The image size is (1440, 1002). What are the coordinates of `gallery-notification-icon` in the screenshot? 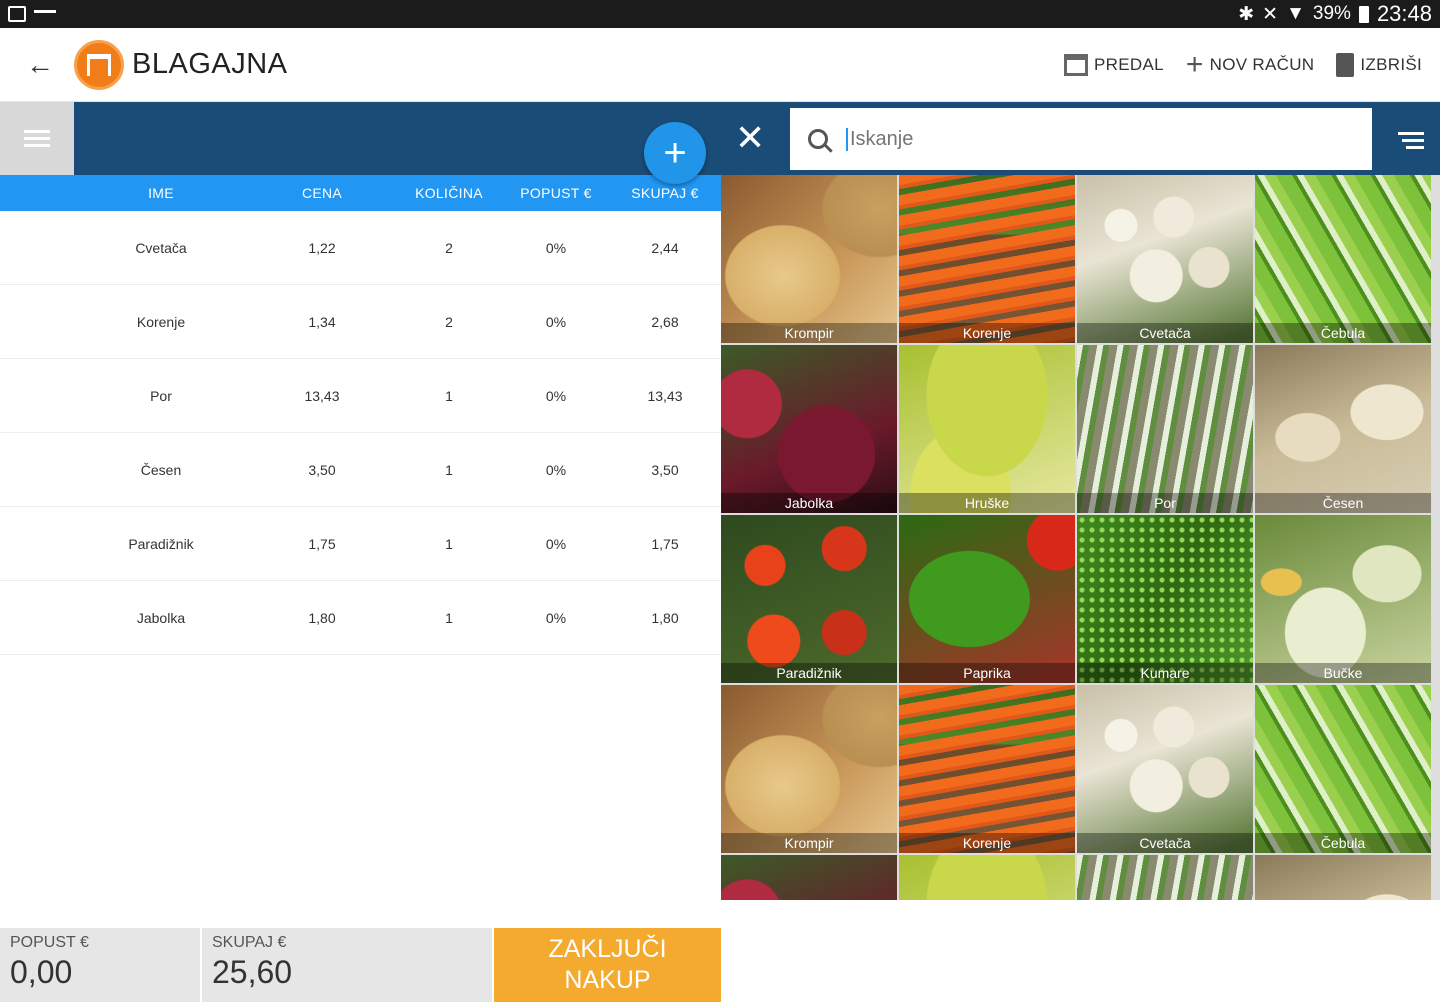 It's located at (17, 14).